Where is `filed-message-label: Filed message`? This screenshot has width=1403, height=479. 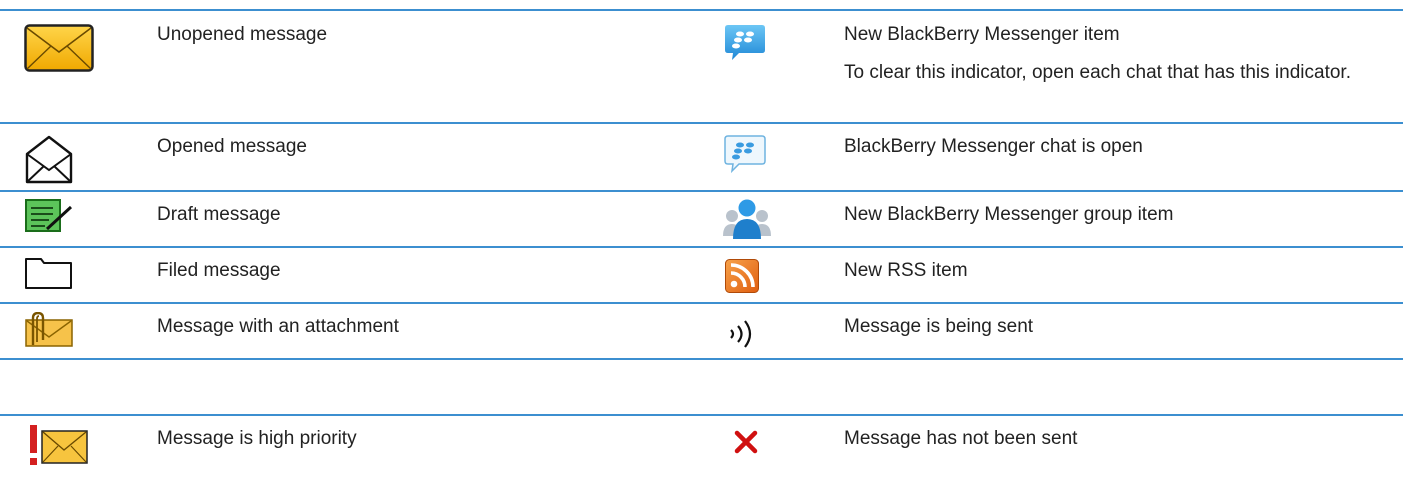 filed-message-label: Filed message is located at coordinates (219, 270).